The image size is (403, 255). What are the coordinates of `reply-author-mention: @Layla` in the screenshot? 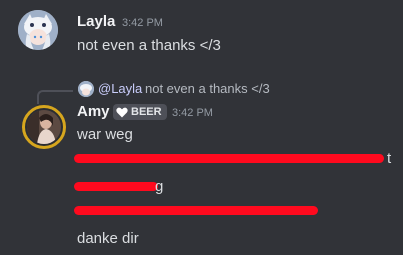 It's located at (120, 88).